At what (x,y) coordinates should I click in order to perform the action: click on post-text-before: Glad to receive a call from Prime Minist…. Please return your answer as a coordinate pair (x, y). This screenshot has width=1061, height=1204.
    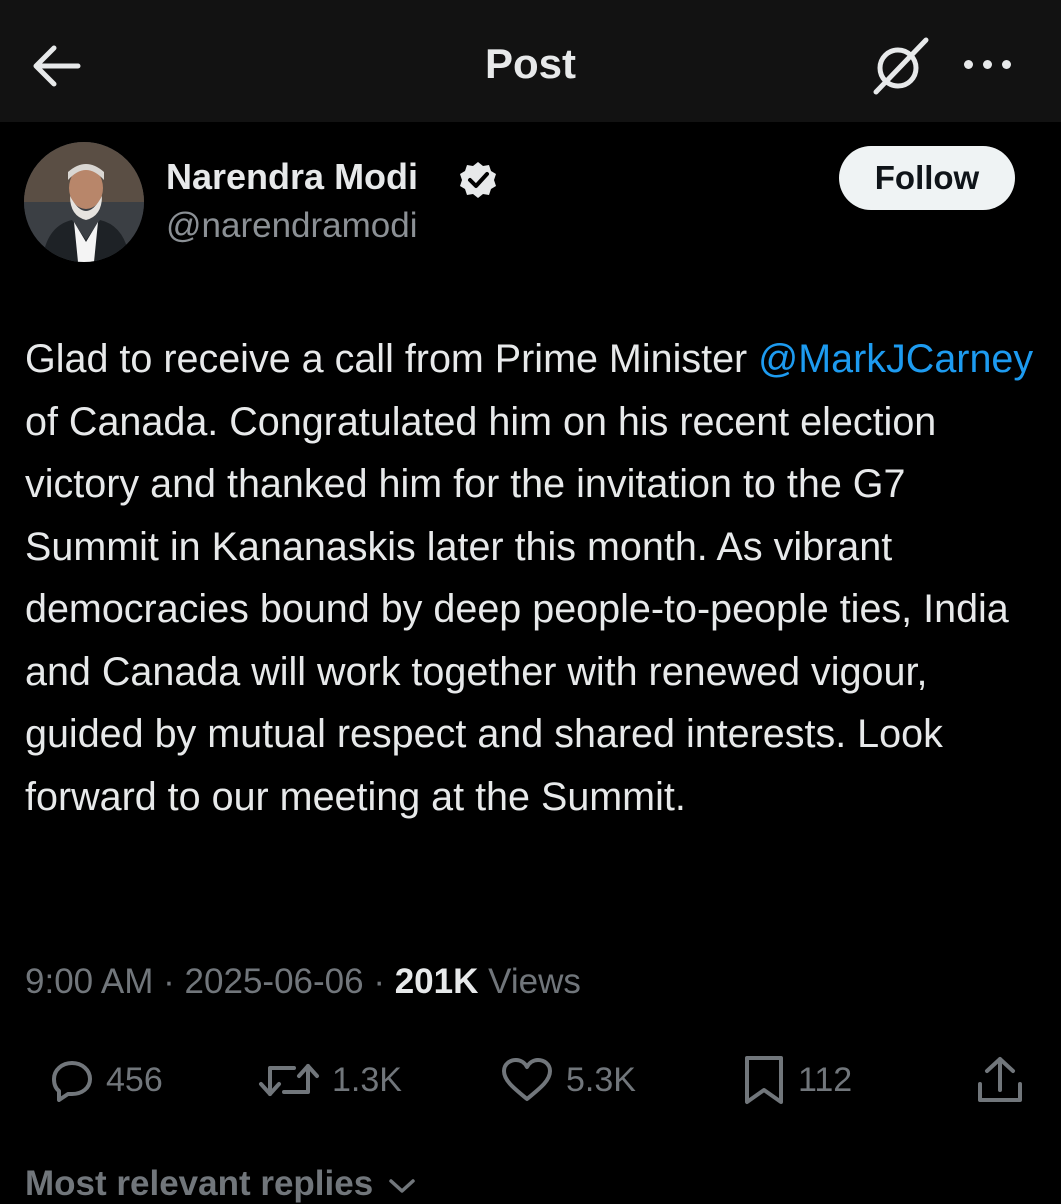
    Looking at the image, I should click on (392, 359).